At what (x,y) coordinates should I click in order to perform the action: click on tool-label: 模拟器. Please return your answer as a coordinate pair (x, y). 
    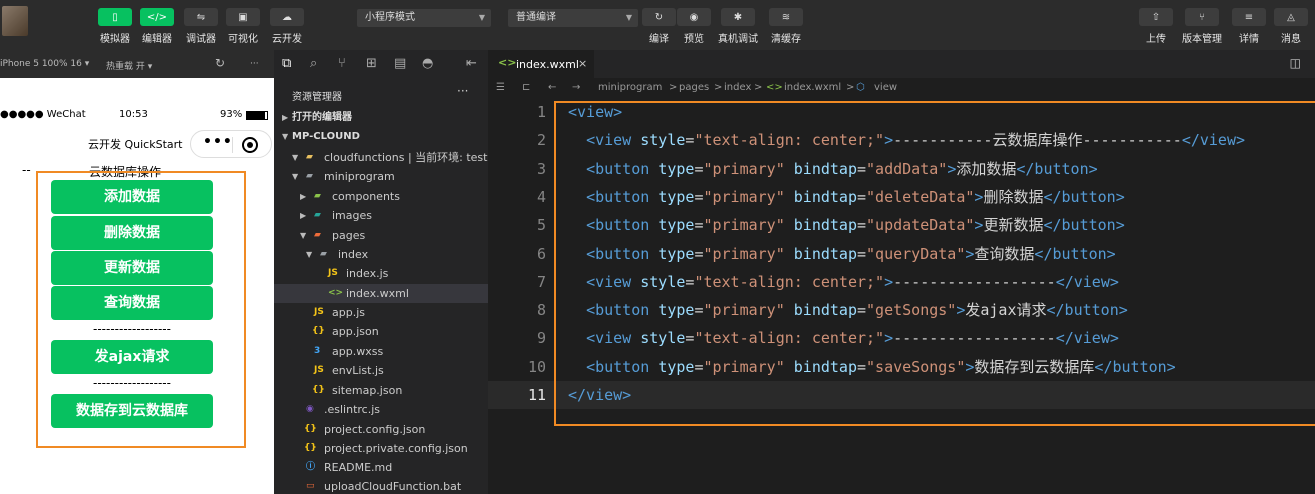
    Looking at the image, I should click on (115, 39).